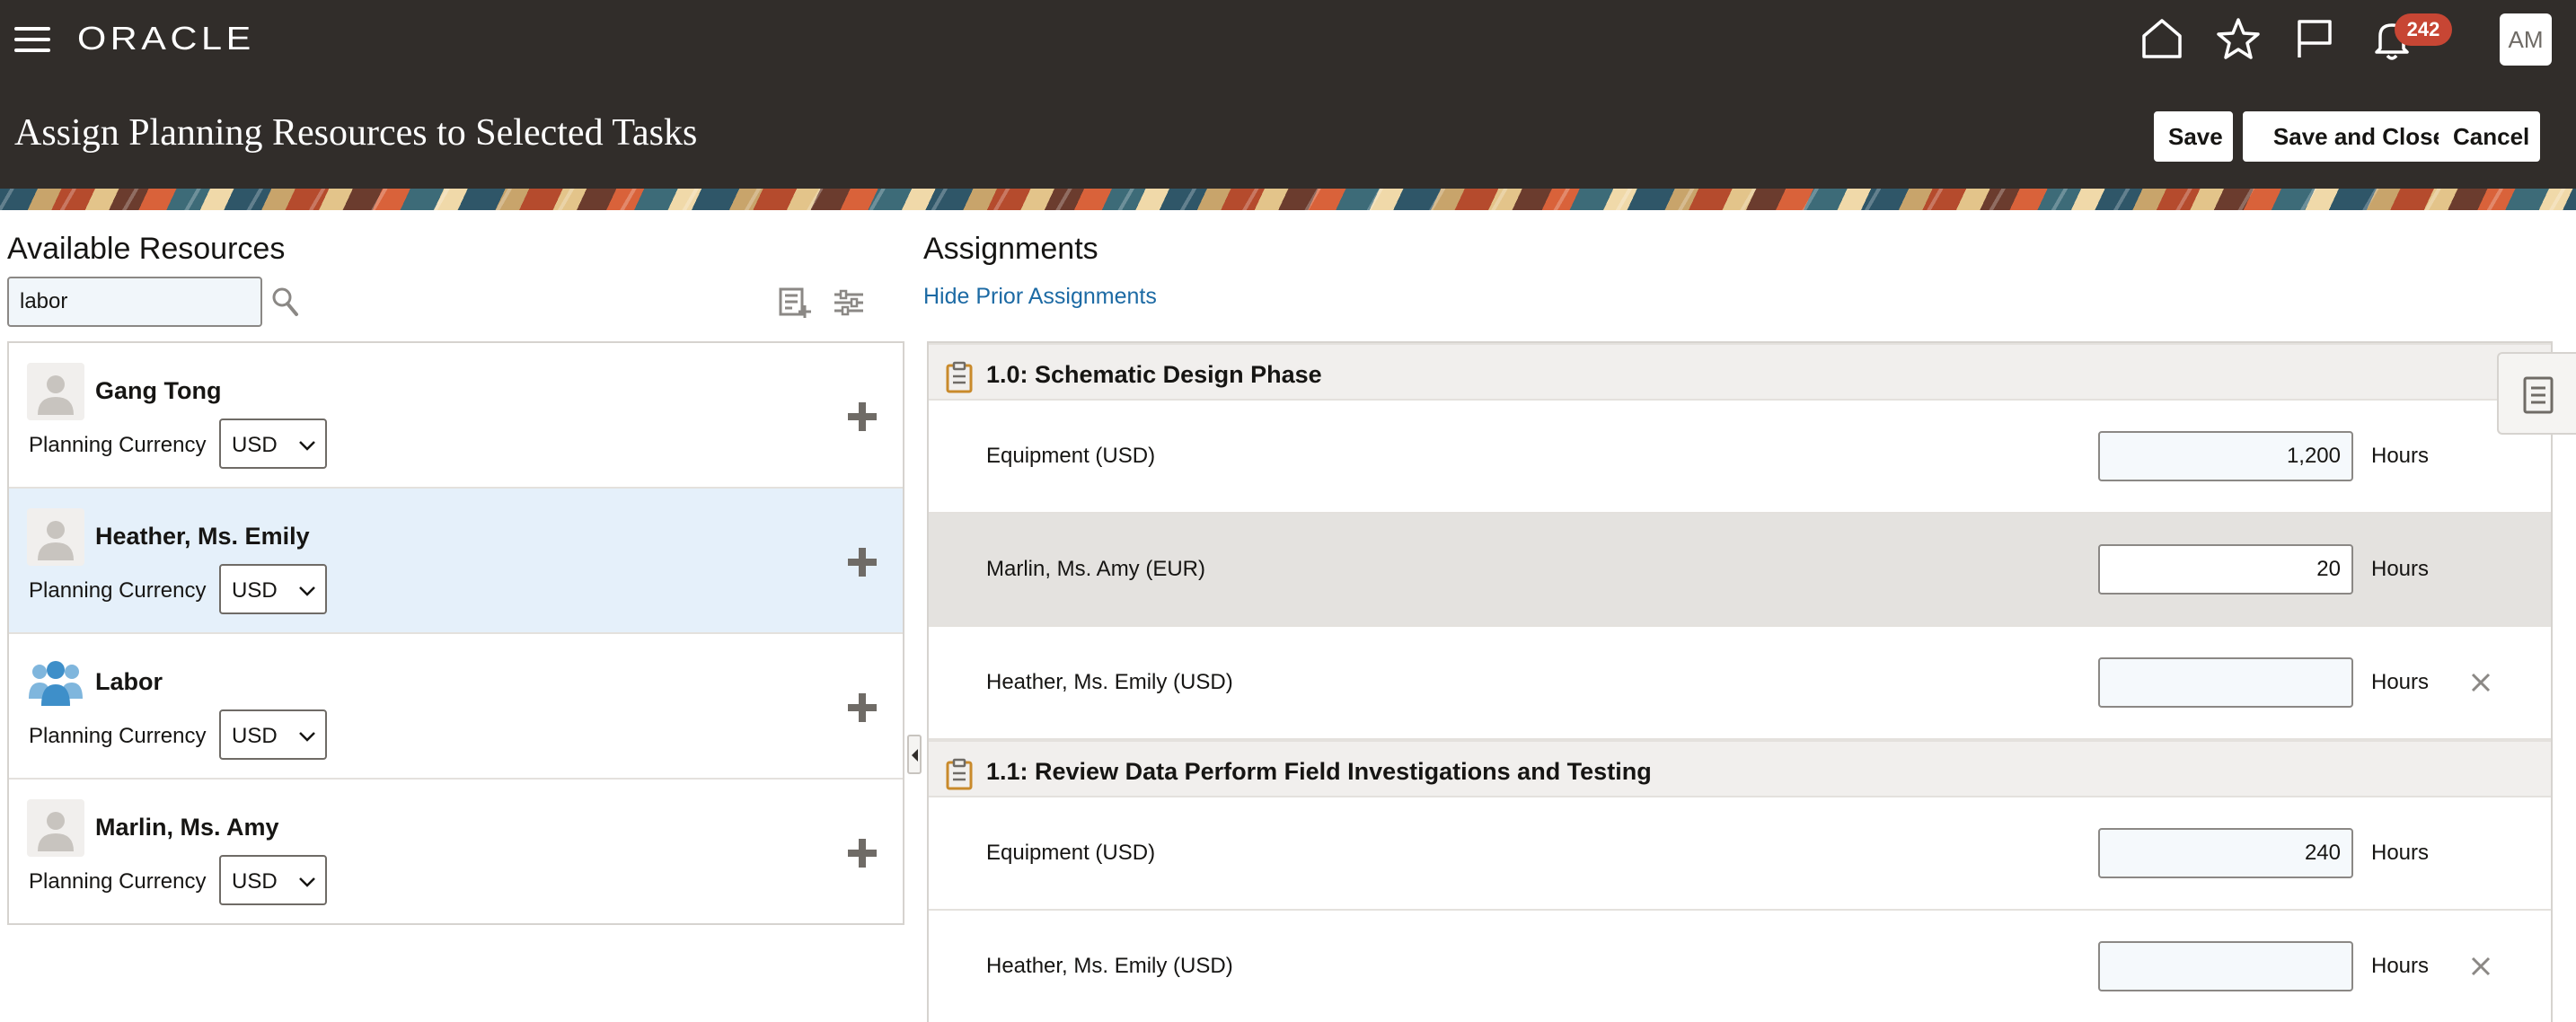  What do you see at coordinates (158, 390) in the screenshot?
I see `resource-name: Gang Tong` at bounding box center [158, 390].